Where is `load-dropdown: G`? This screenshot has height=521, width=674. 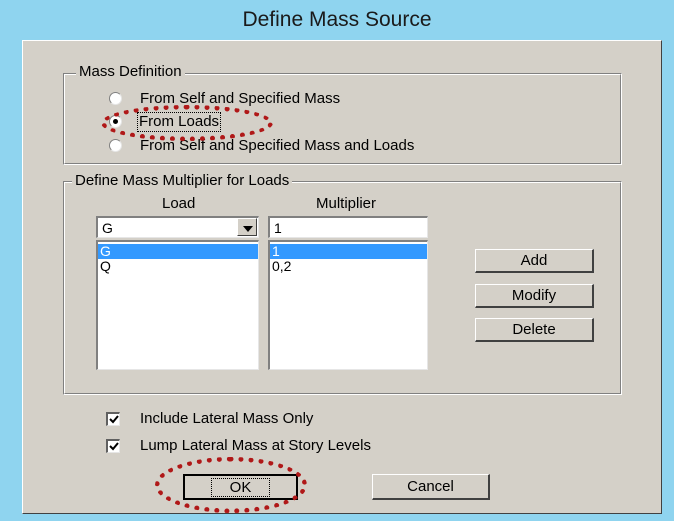
load-dropdown: G is located at coordinates (177, 227).